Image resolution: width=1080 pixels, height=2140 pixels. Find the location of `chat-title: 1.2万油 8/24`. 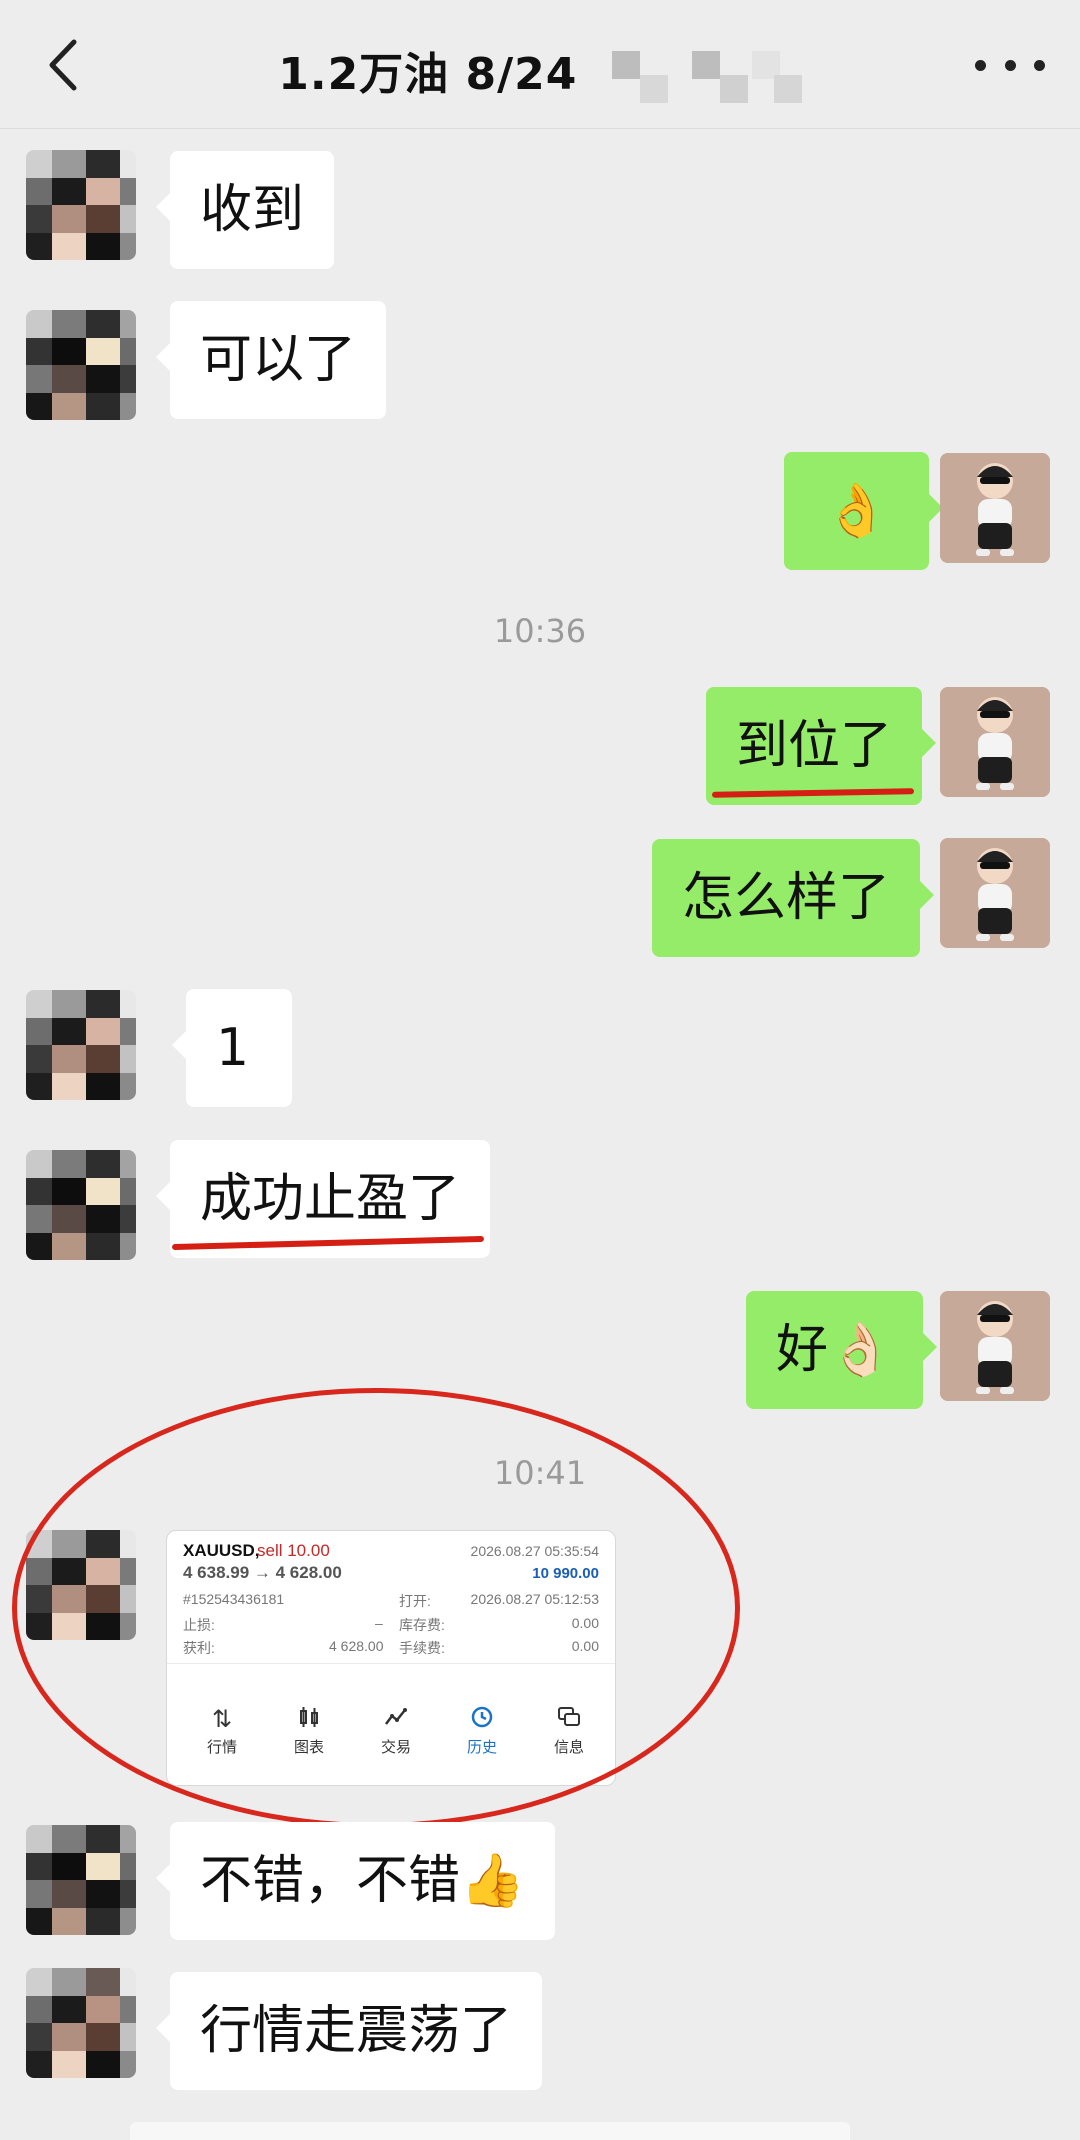

chat-title: 1.2万油 8/24 is located at coordinates (540, 70).